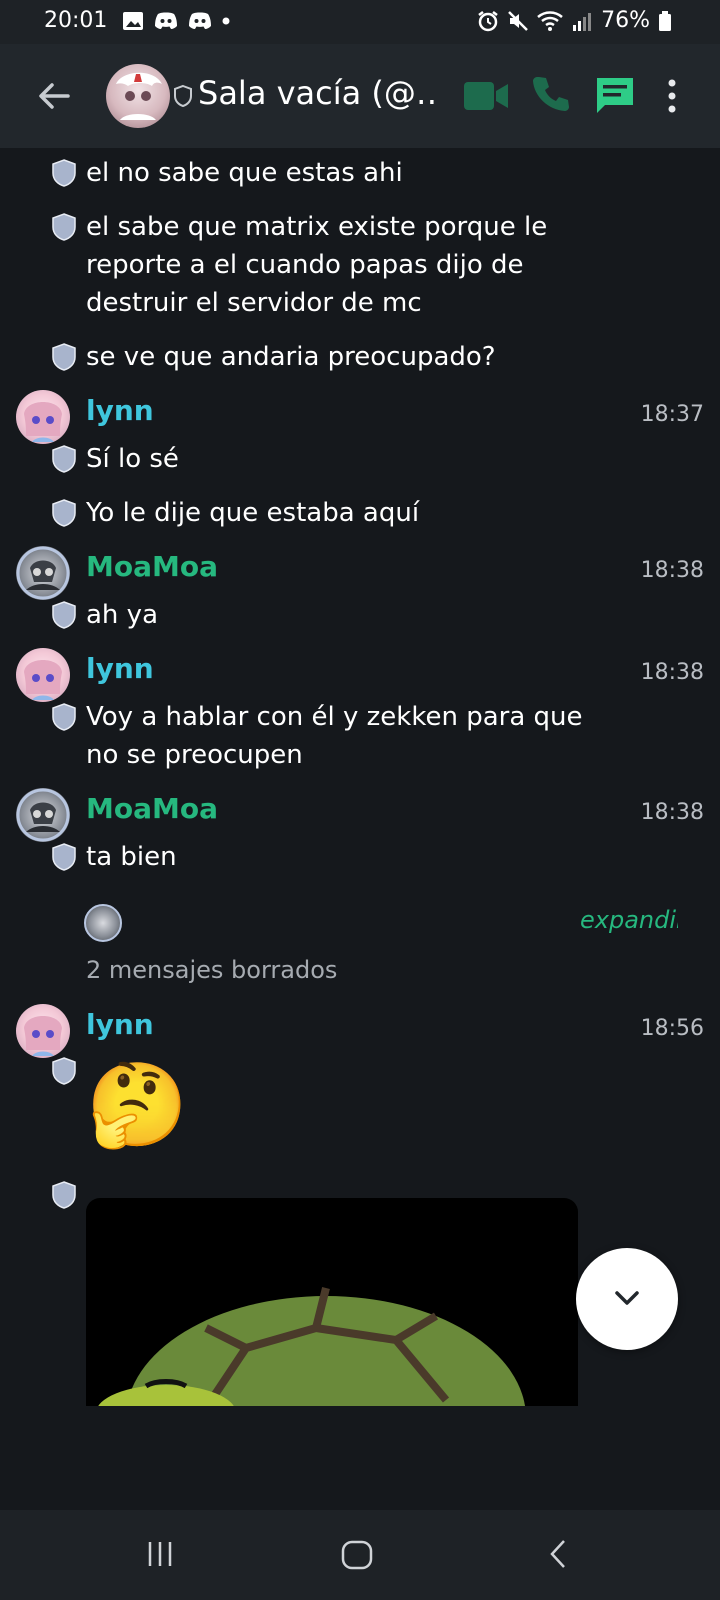  What do you see at coordinates (672, 414) in the screenshot?
I see `message-timestamp: 18:37` at bounding box center [672, 414].